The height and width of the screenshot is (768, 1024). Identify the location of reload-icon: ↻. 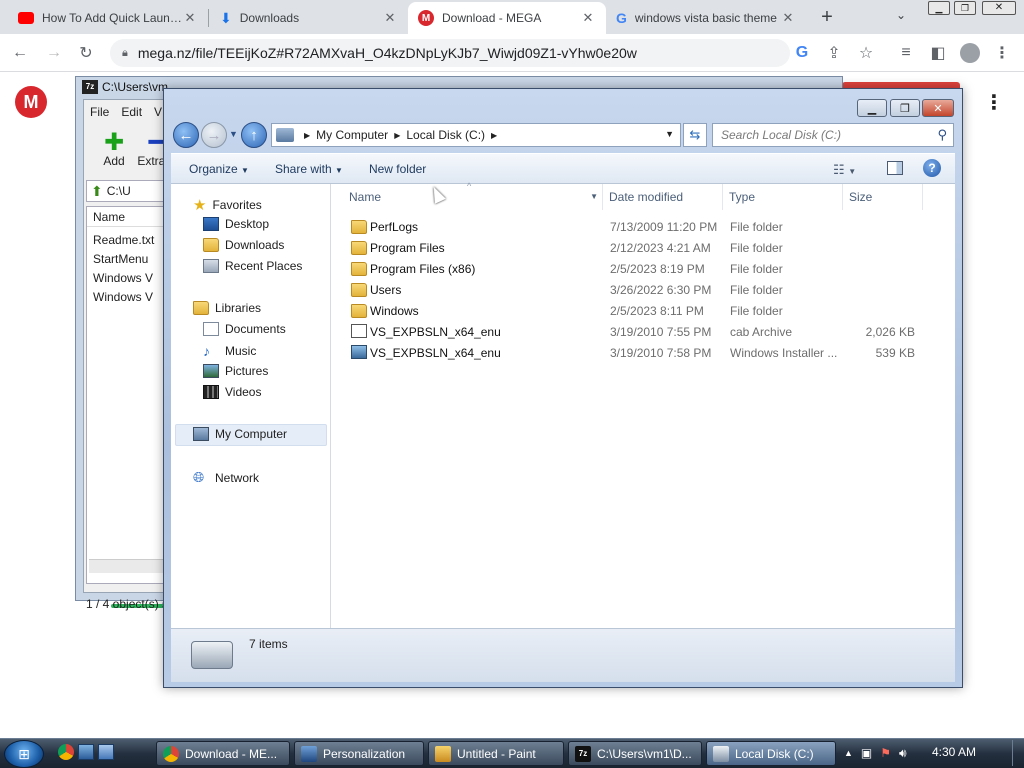
(86, 53).